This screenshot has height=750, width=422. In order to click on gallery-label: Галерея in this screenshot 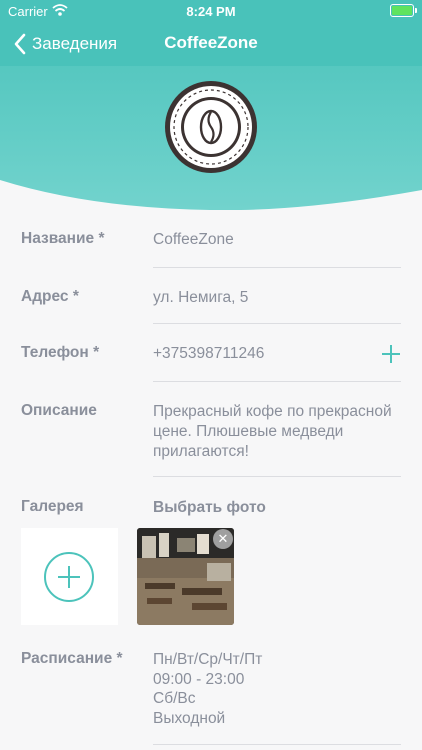, I will do `click(52, 506)`.